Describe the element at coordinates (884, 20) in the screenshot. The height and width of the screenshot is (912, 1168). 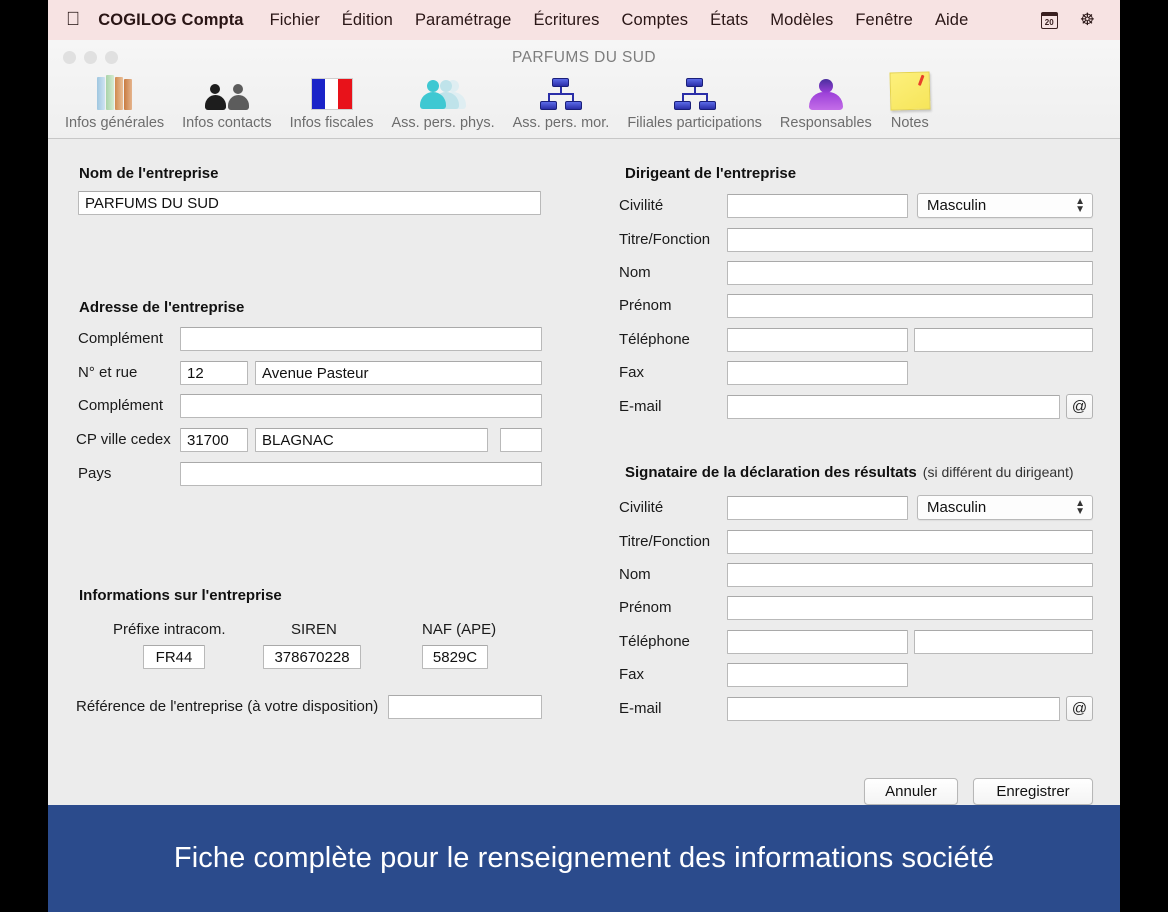
I see `menu-item-fenetre: Fenêtre` at that location.